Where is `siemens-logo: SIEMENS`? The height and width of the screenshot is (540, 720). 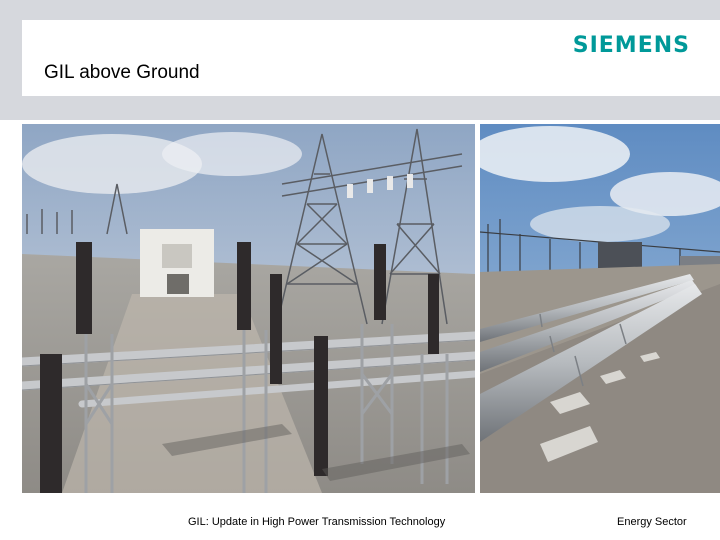
siemens-logo: SIEMENS is located at coordinates (631, 45).